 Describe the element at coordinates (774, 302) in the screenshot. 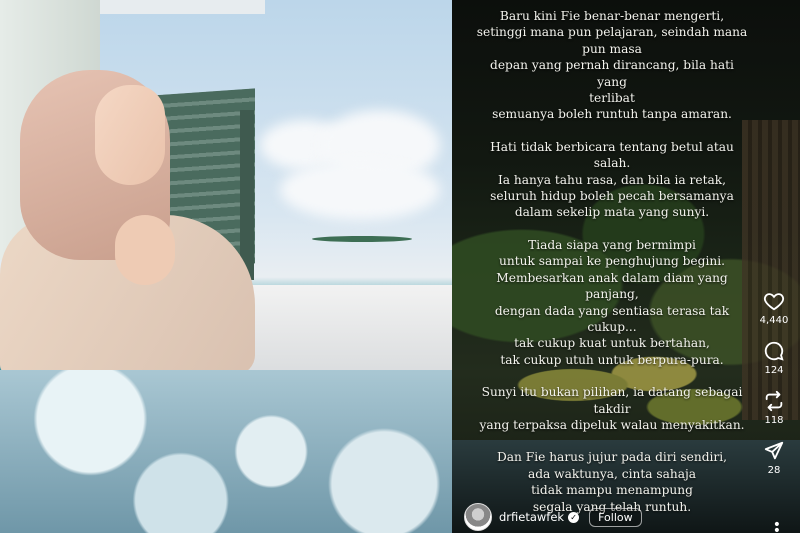

I see `heart-icon` at that location.